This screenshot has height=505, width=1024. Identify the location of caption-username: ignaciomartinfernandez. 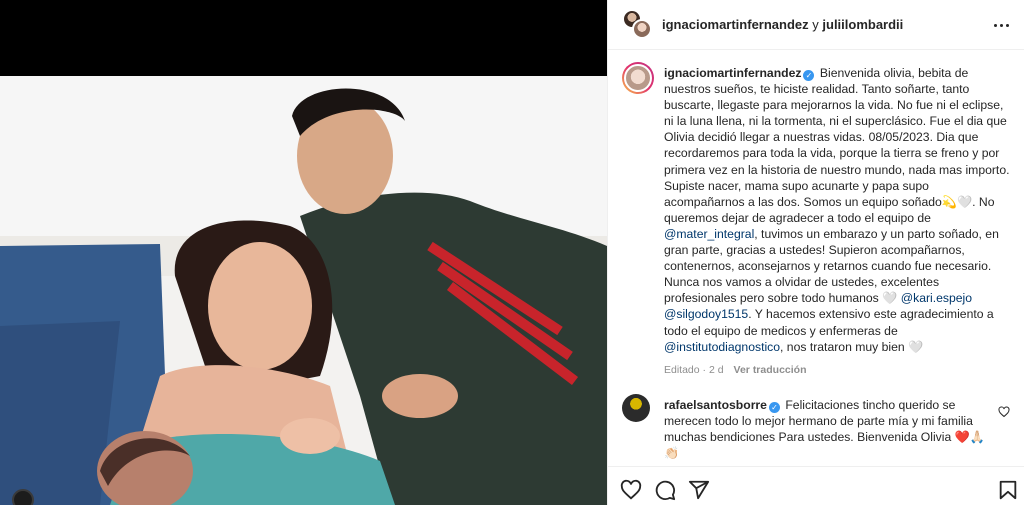
(732, 73).